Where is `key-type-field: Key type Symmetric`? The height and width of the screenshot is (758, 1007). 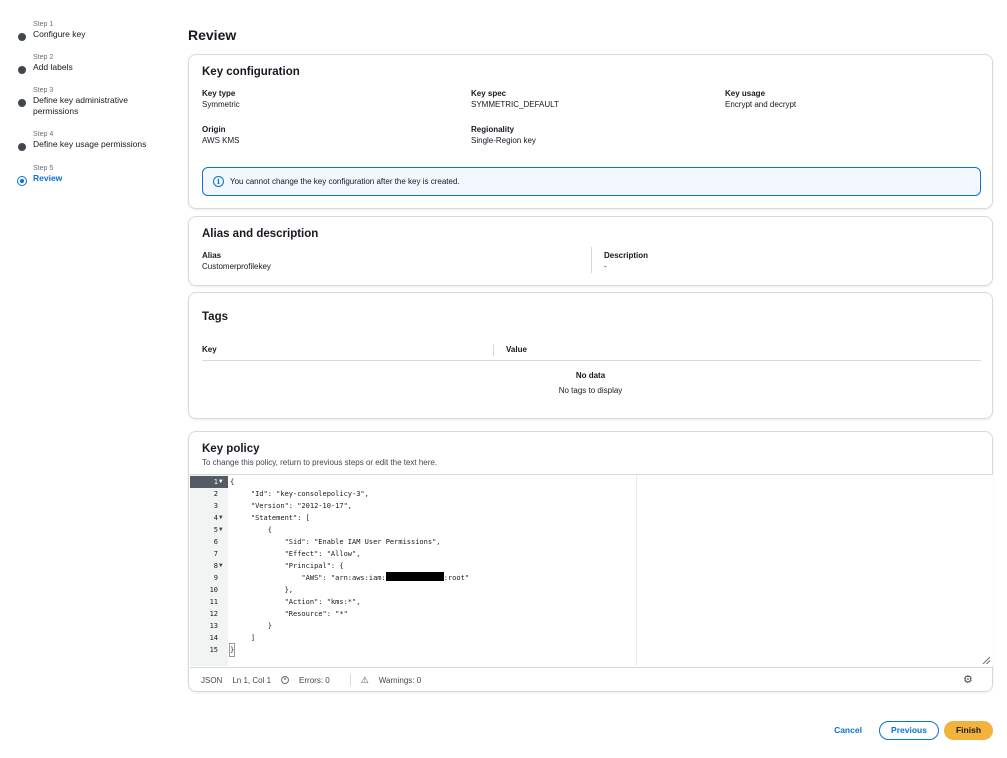 key-type-field: Key type Symmetric is located at coordinates (221, 99).